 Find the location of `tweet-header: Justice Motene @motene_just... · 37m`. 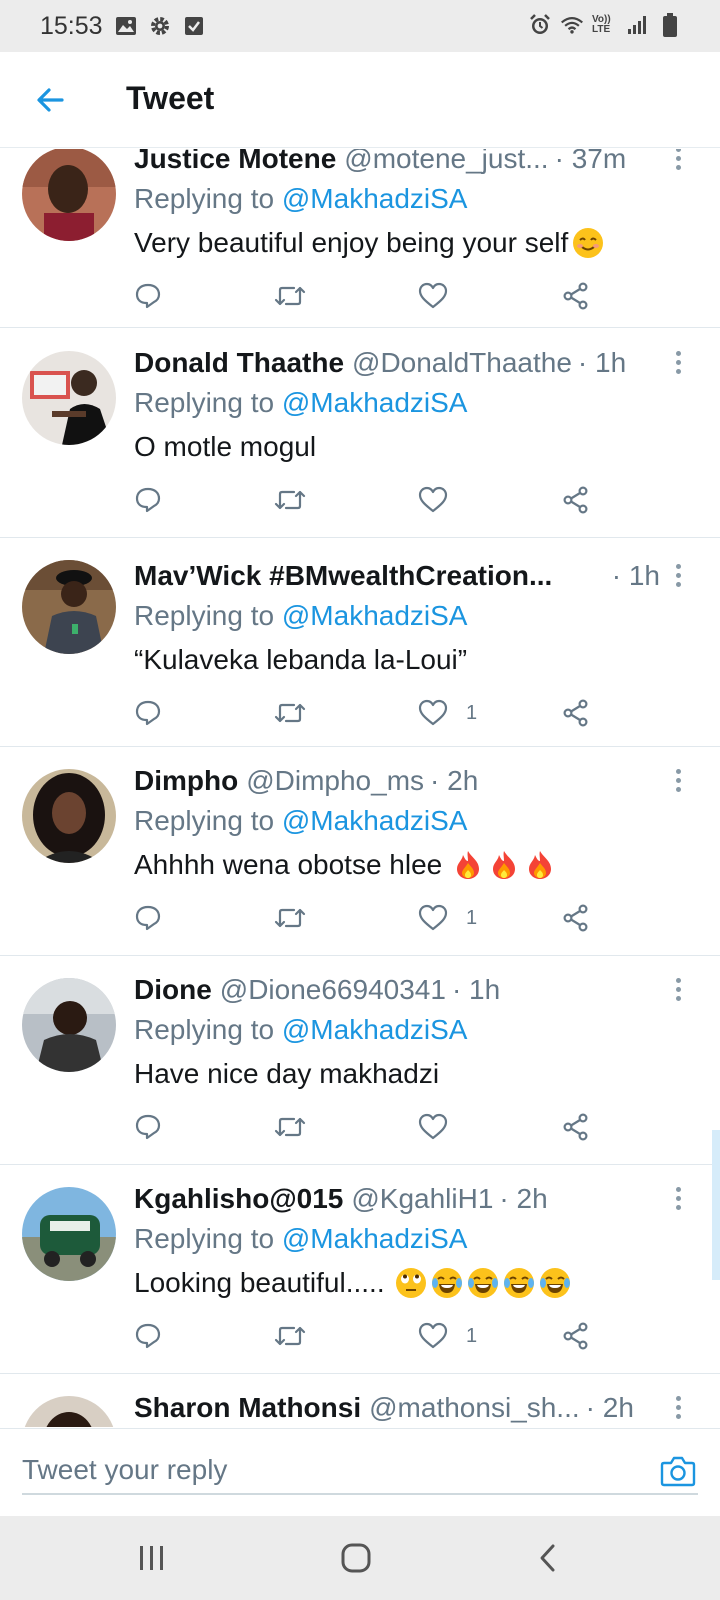

tweet-header: Justice Motene @motene_just... · 37m is located at coordinates (397, 163).